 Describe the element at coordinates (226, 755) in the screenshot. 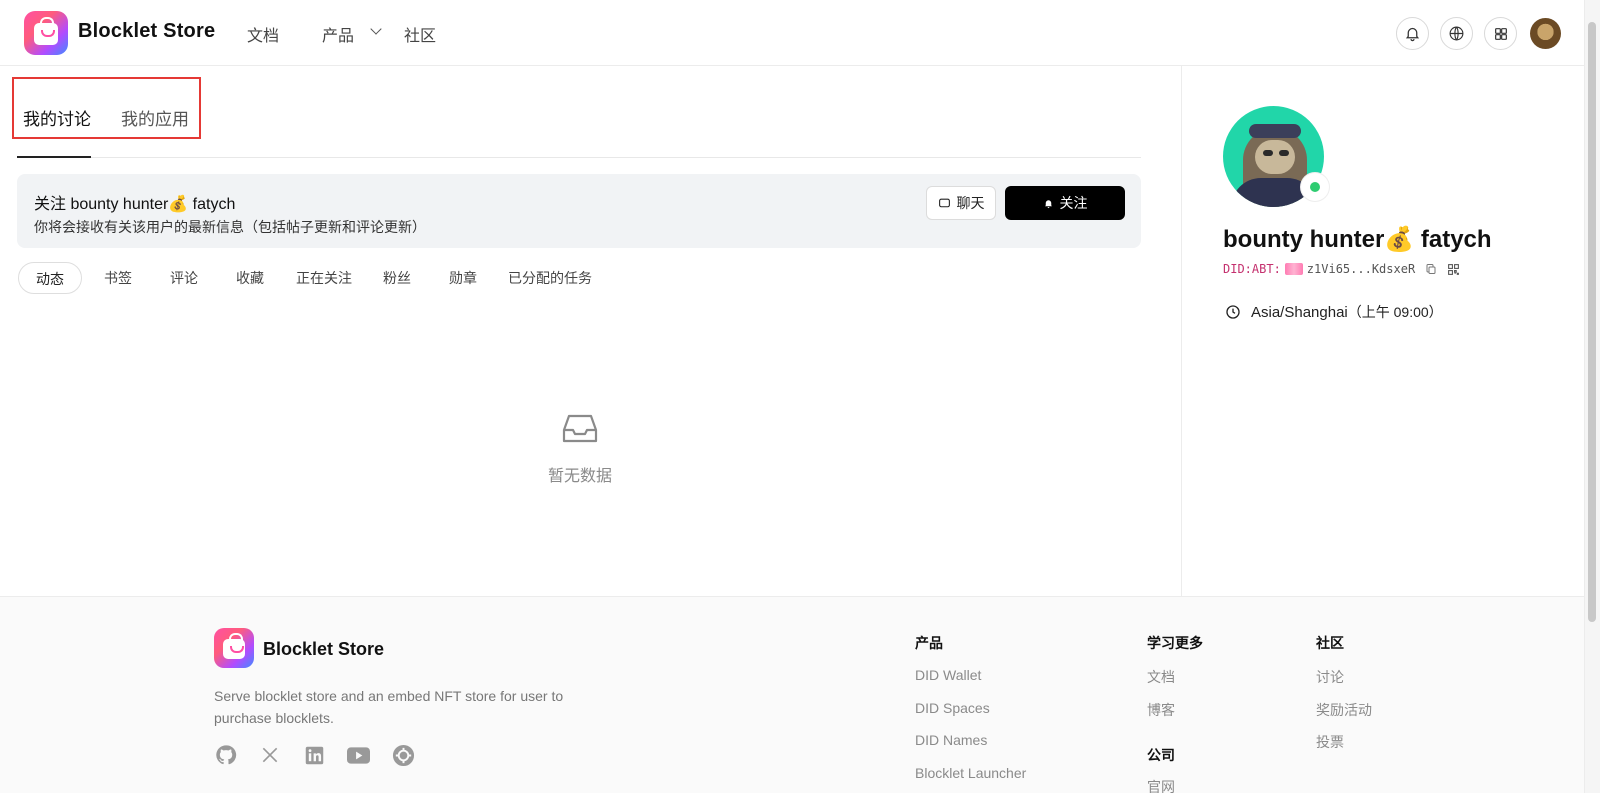

I see `github-icon` at that location.